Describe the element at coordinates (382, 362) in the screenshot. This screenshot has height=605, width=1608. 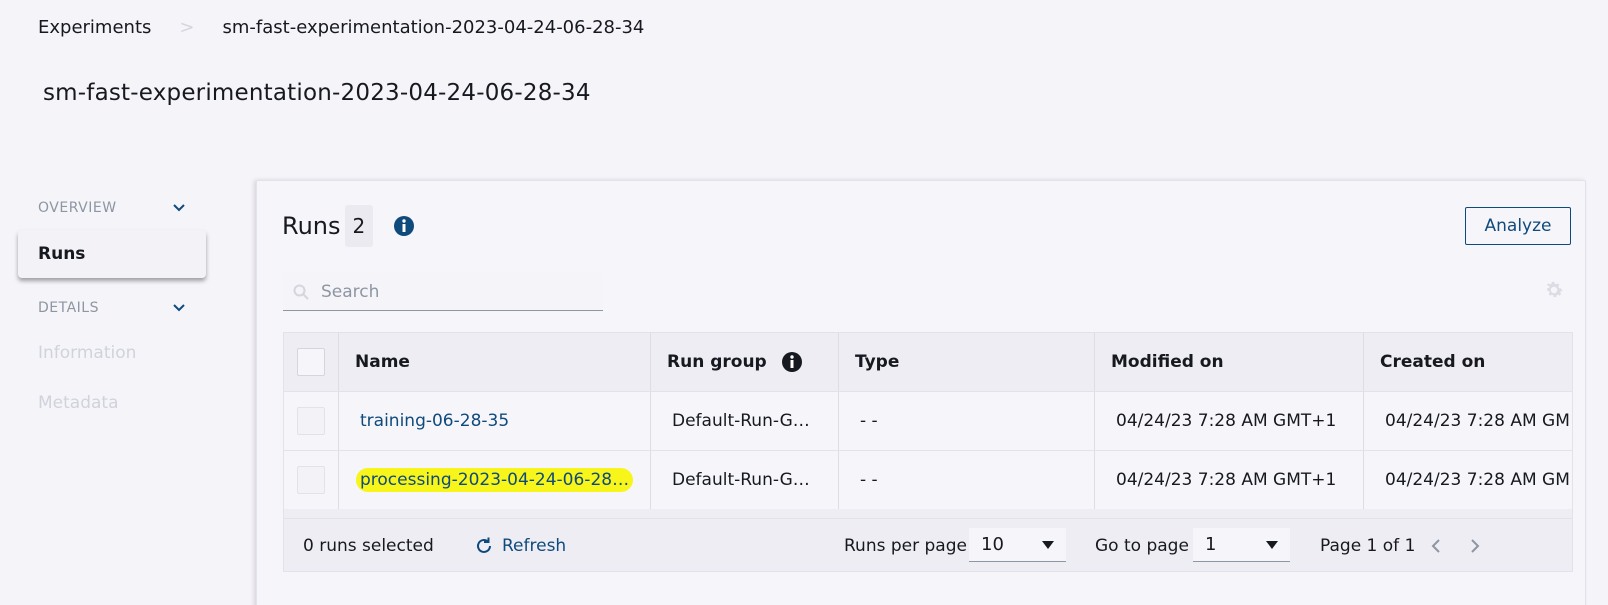
I see `column-header-name-label: Name` at that location.